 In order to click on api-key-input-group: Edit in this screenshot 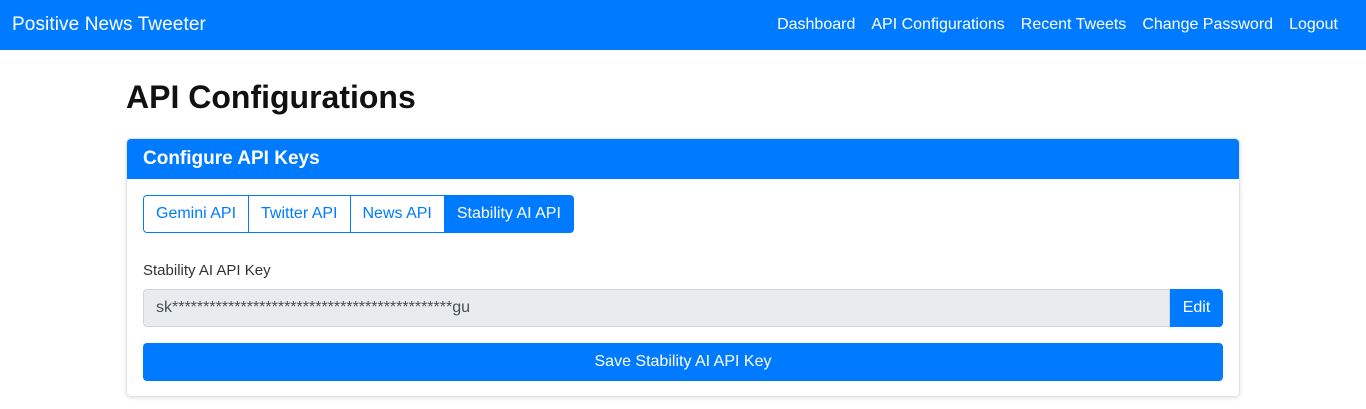, I will do `click(683, 308)`.